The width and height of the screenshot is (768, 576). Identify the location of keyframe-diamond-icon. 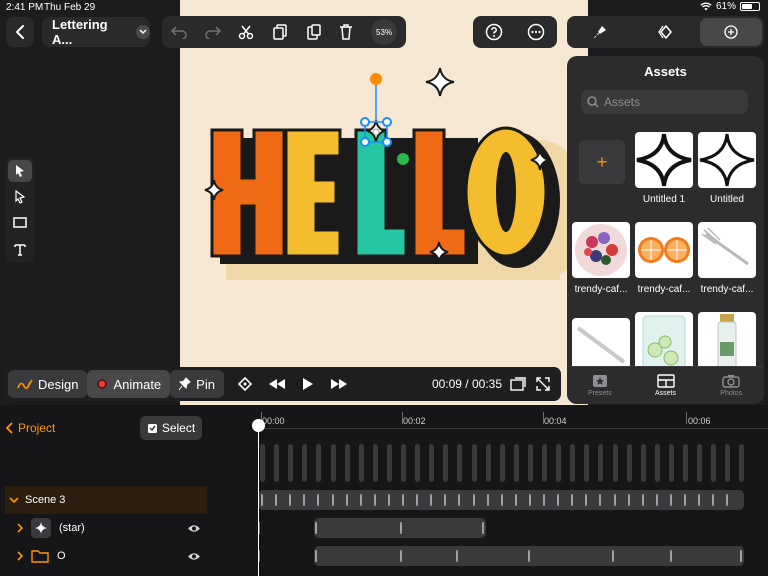
(244, 384).